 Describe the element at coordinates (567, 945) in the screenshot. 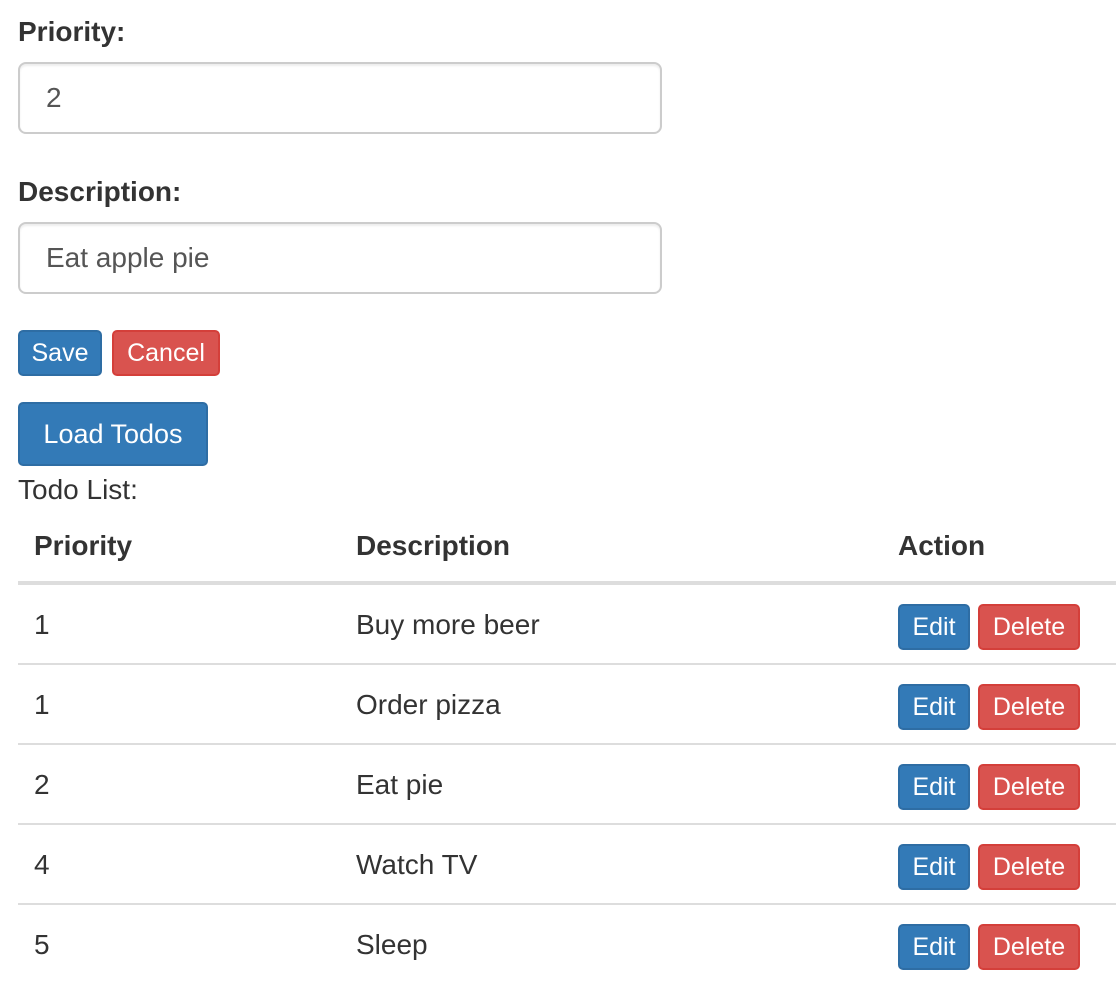

I see `table-row: 5 Sleep Edit Delete` at that location.